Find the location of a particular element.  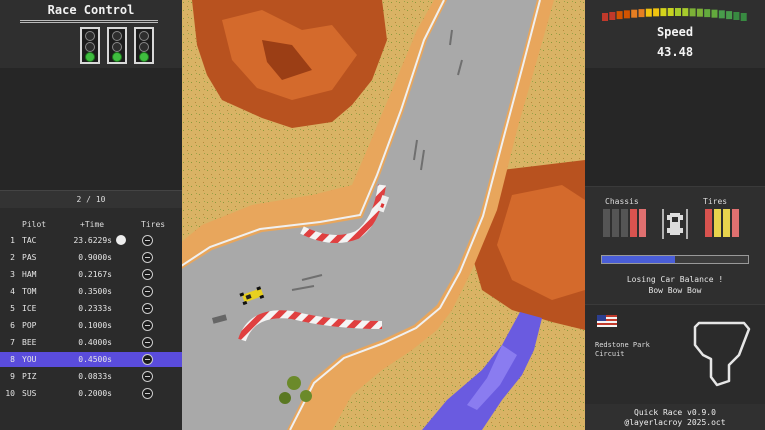

position: 1 is located at coordinates (12, 240).